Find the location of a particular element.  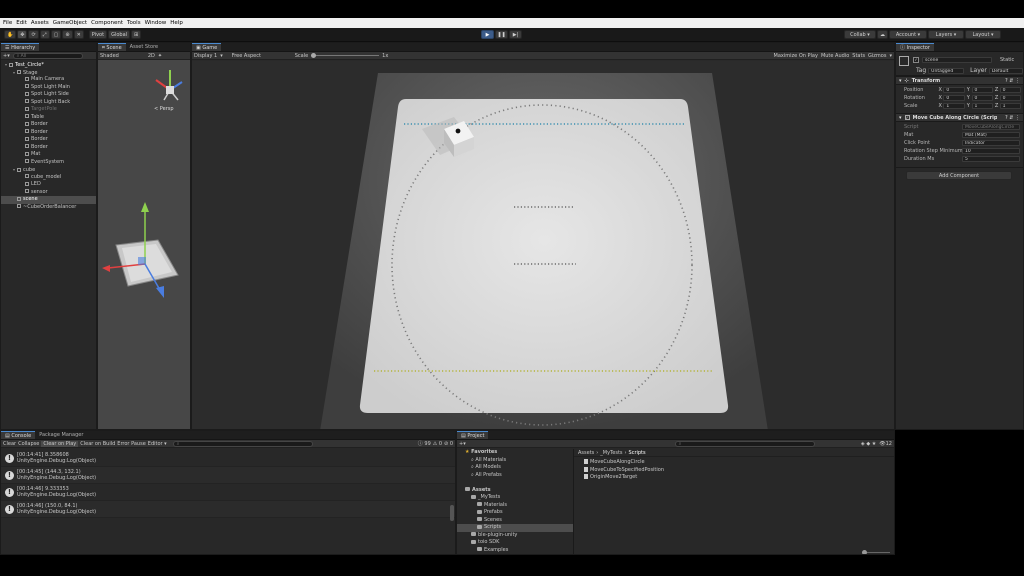

move-tool-icon: ✥ is located at coordinates (22, 34).